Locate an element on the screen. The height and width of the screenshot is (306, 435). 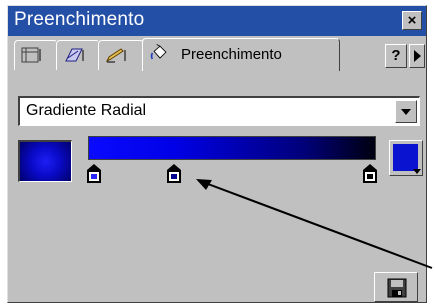
chevron-down-icon is located at coordinates (406, 111).